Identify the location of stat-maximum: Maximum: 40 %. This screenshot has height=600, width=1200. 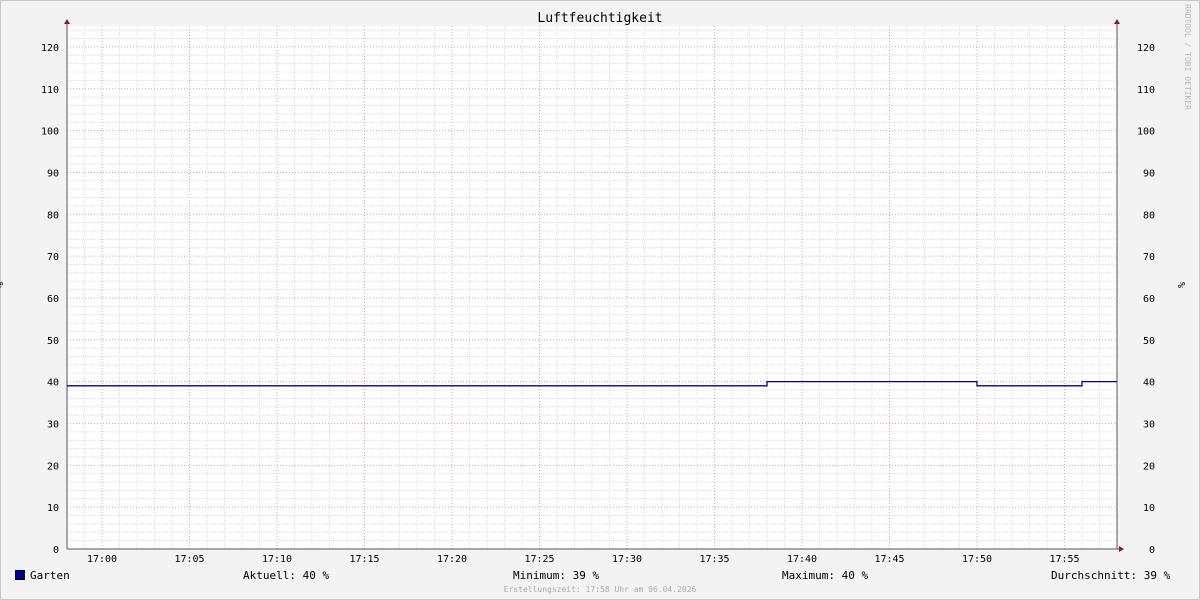
(825, 575).